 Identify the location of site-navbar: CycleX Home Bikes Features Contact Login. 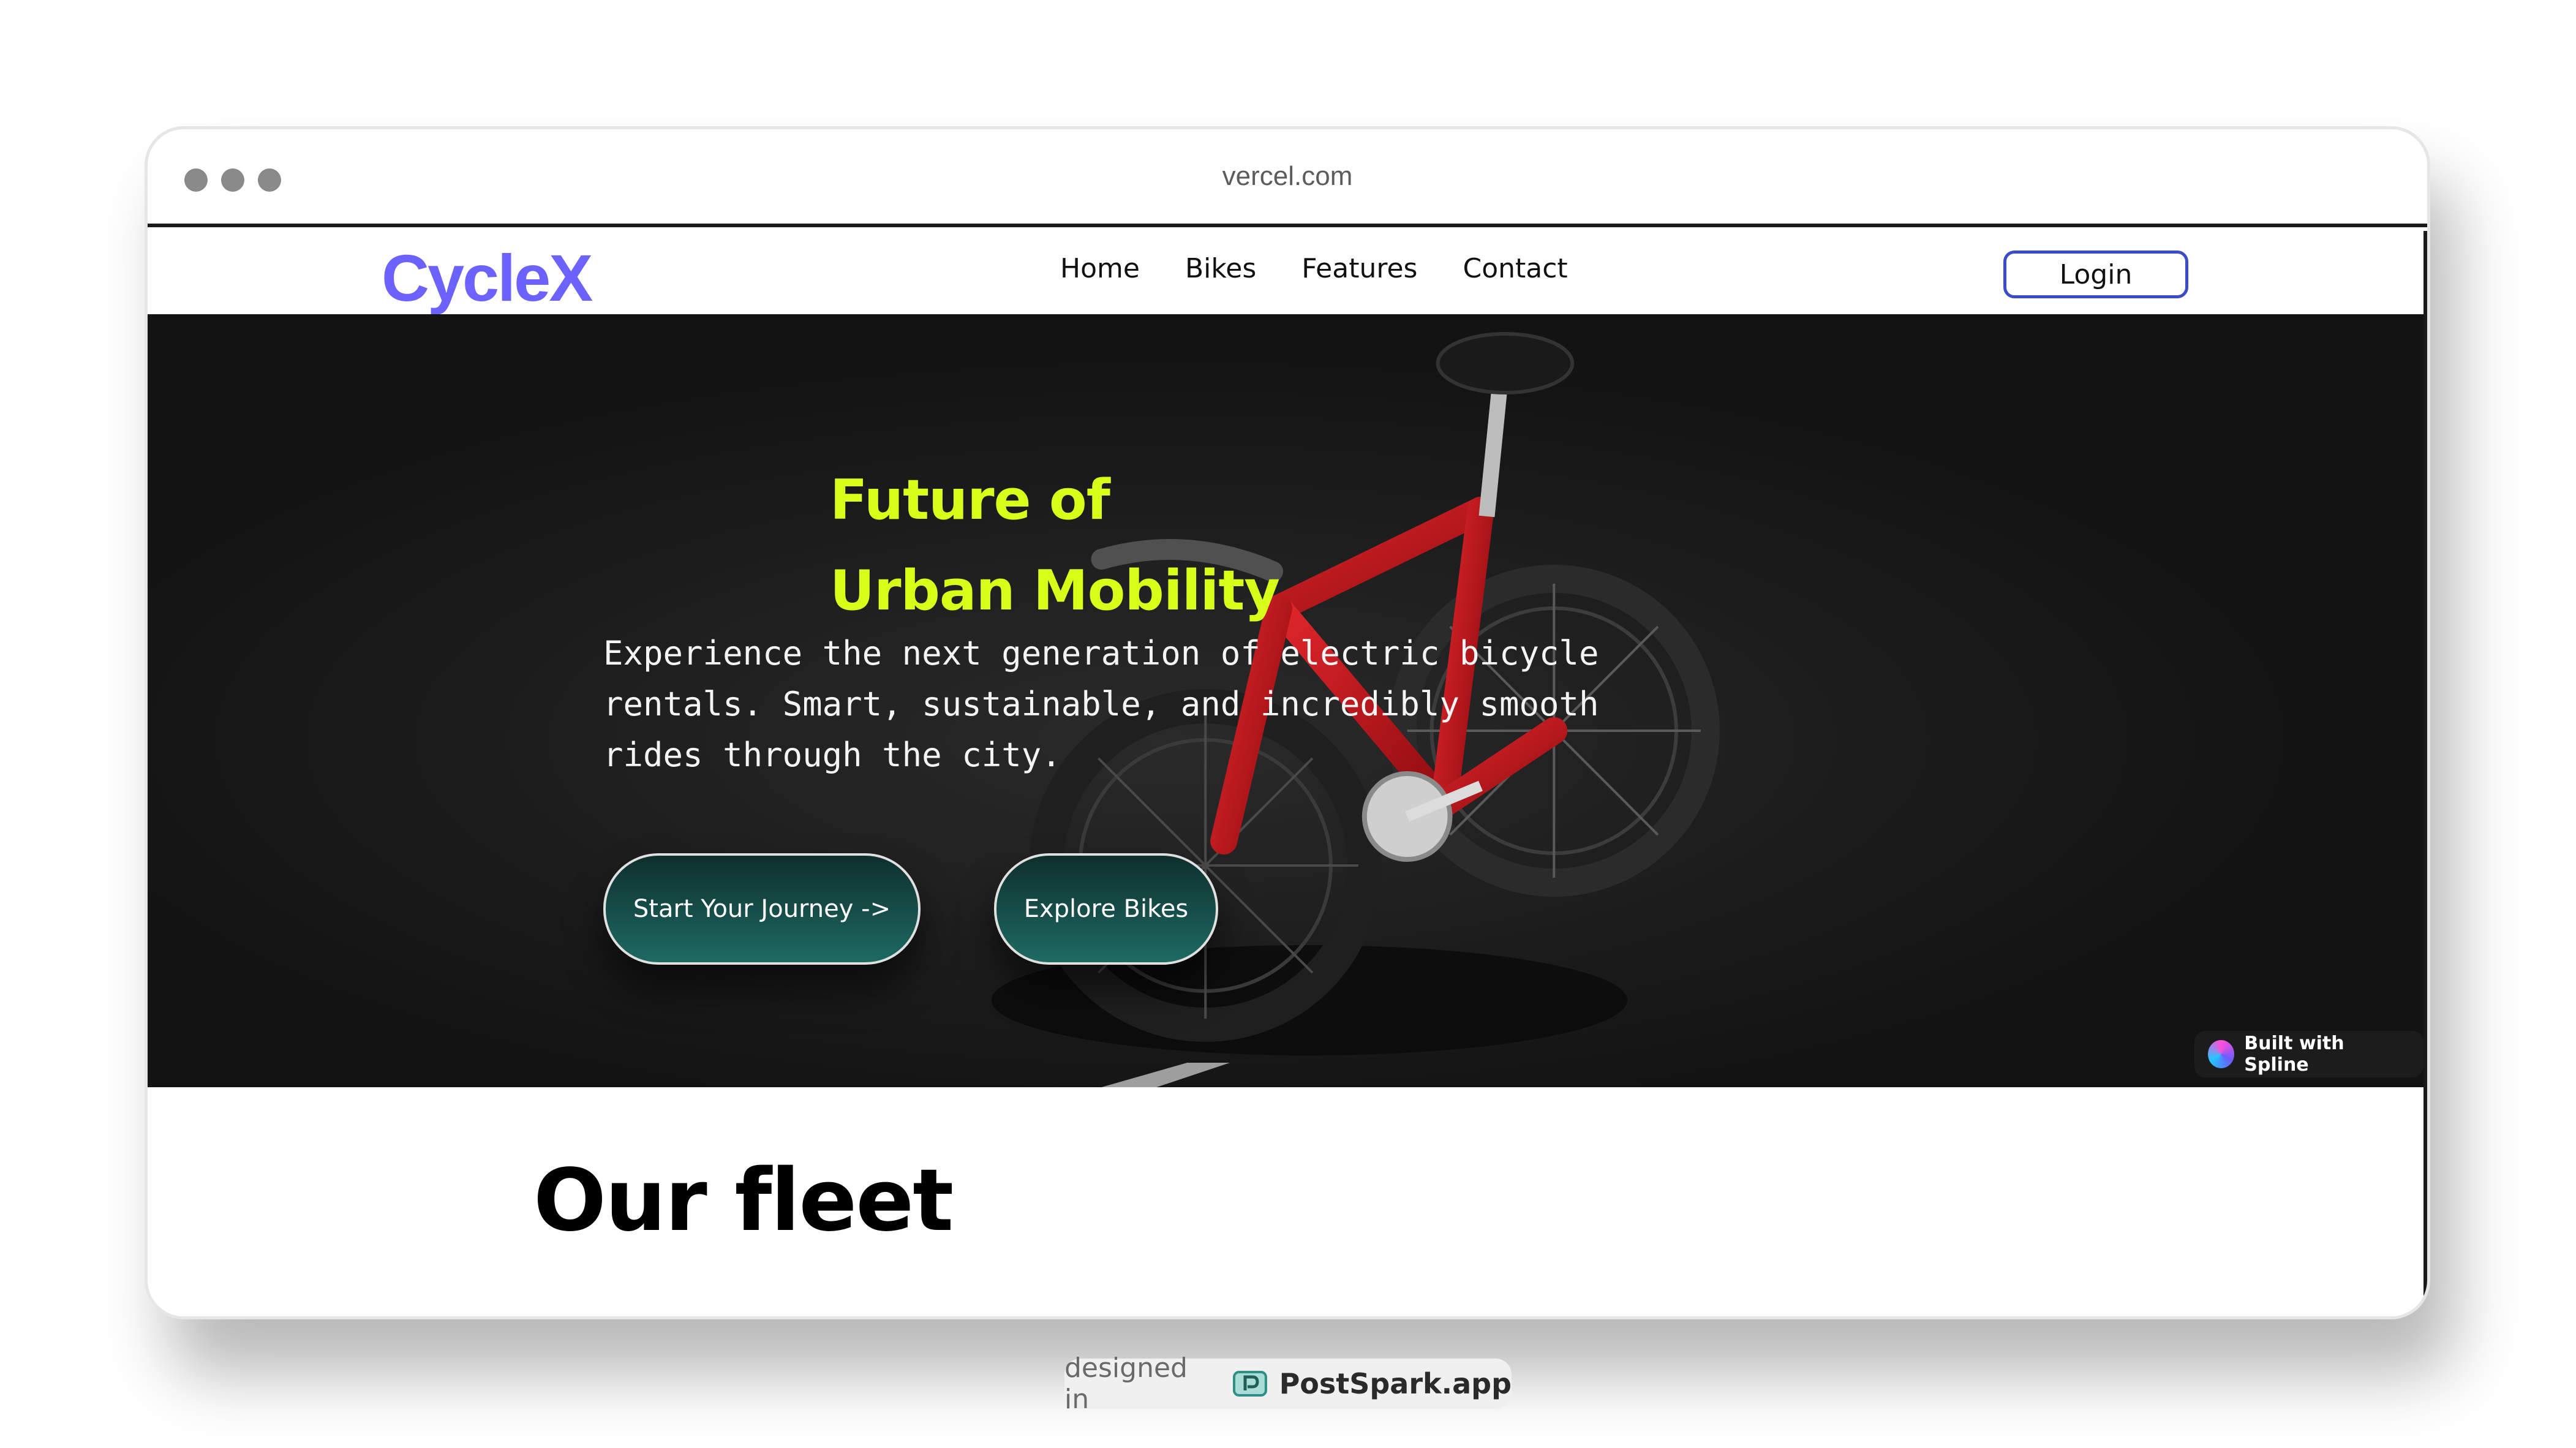
(1285, 273).